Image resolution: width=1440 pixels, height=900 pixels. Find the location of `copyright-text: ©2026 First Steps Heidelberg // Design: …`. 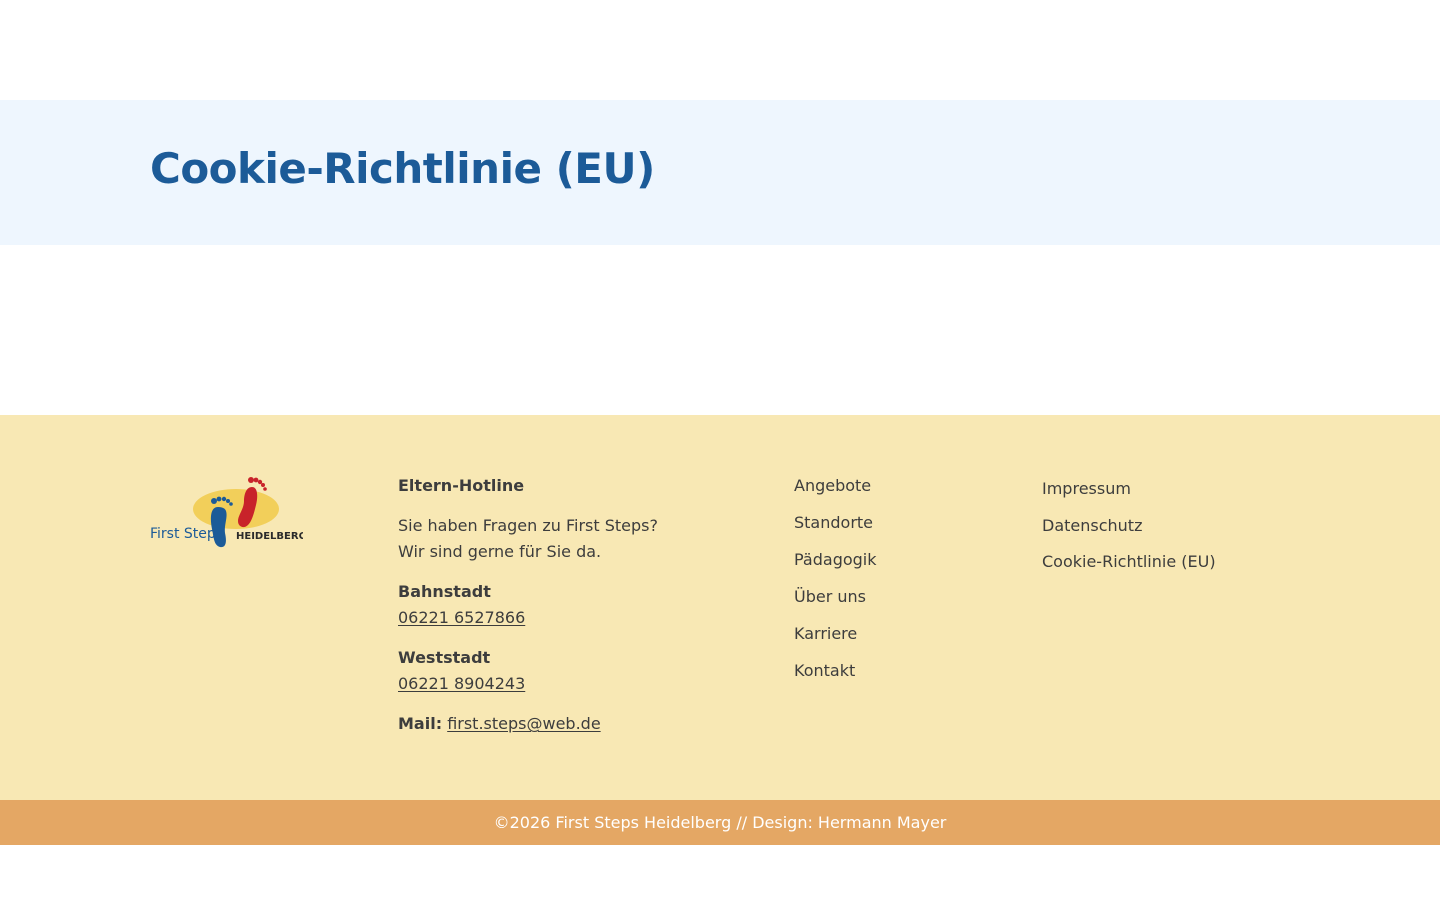

copyright-text: ©2026 First Steps Heidelberg // Design: … is located at coordinates (720, 822).